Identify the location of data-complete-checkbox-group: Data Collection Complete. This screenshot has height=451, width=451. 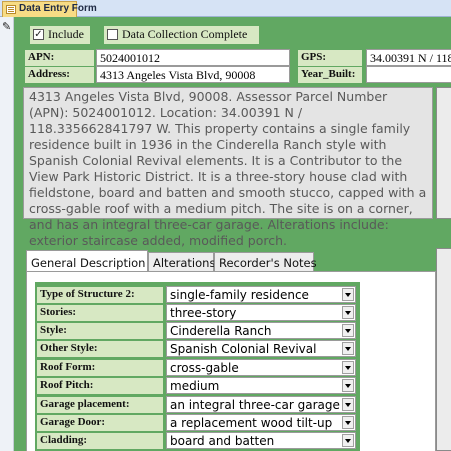
(181, 35).